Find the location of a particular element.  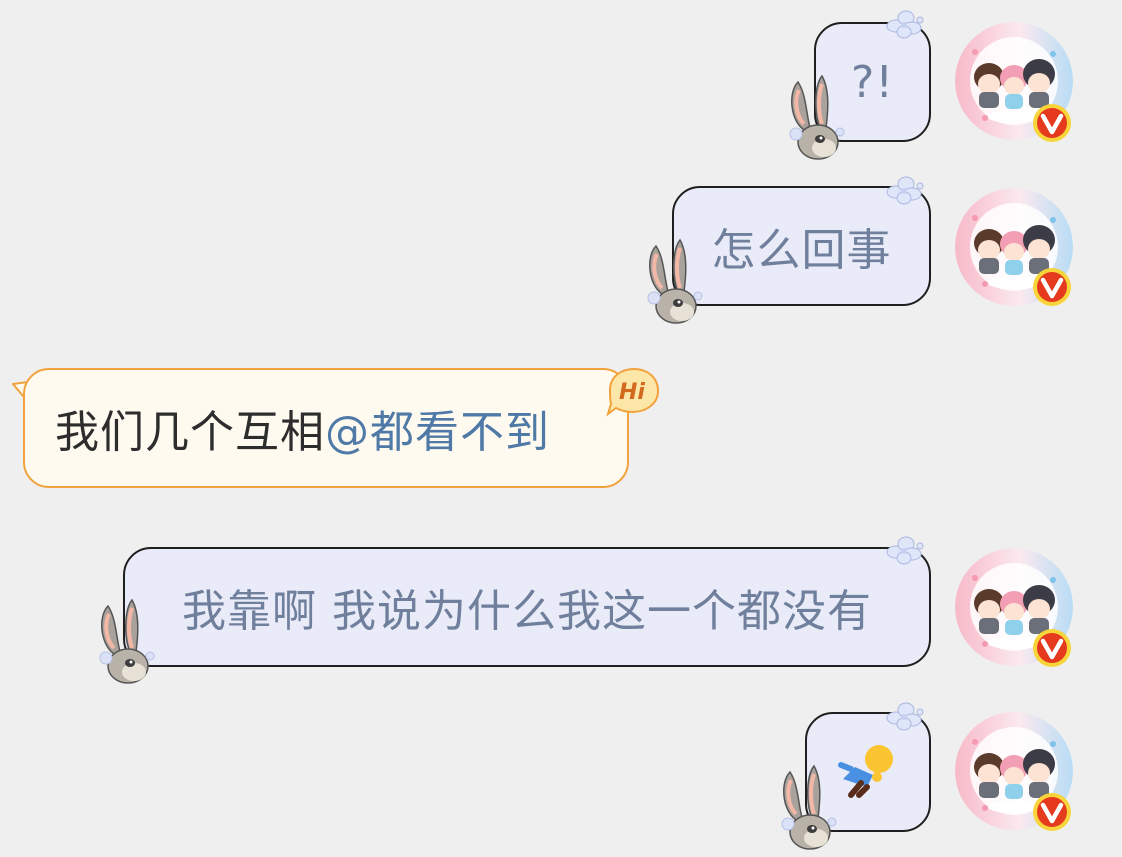

hi-sticker-label: Hi is located at coordinates (632, 392).